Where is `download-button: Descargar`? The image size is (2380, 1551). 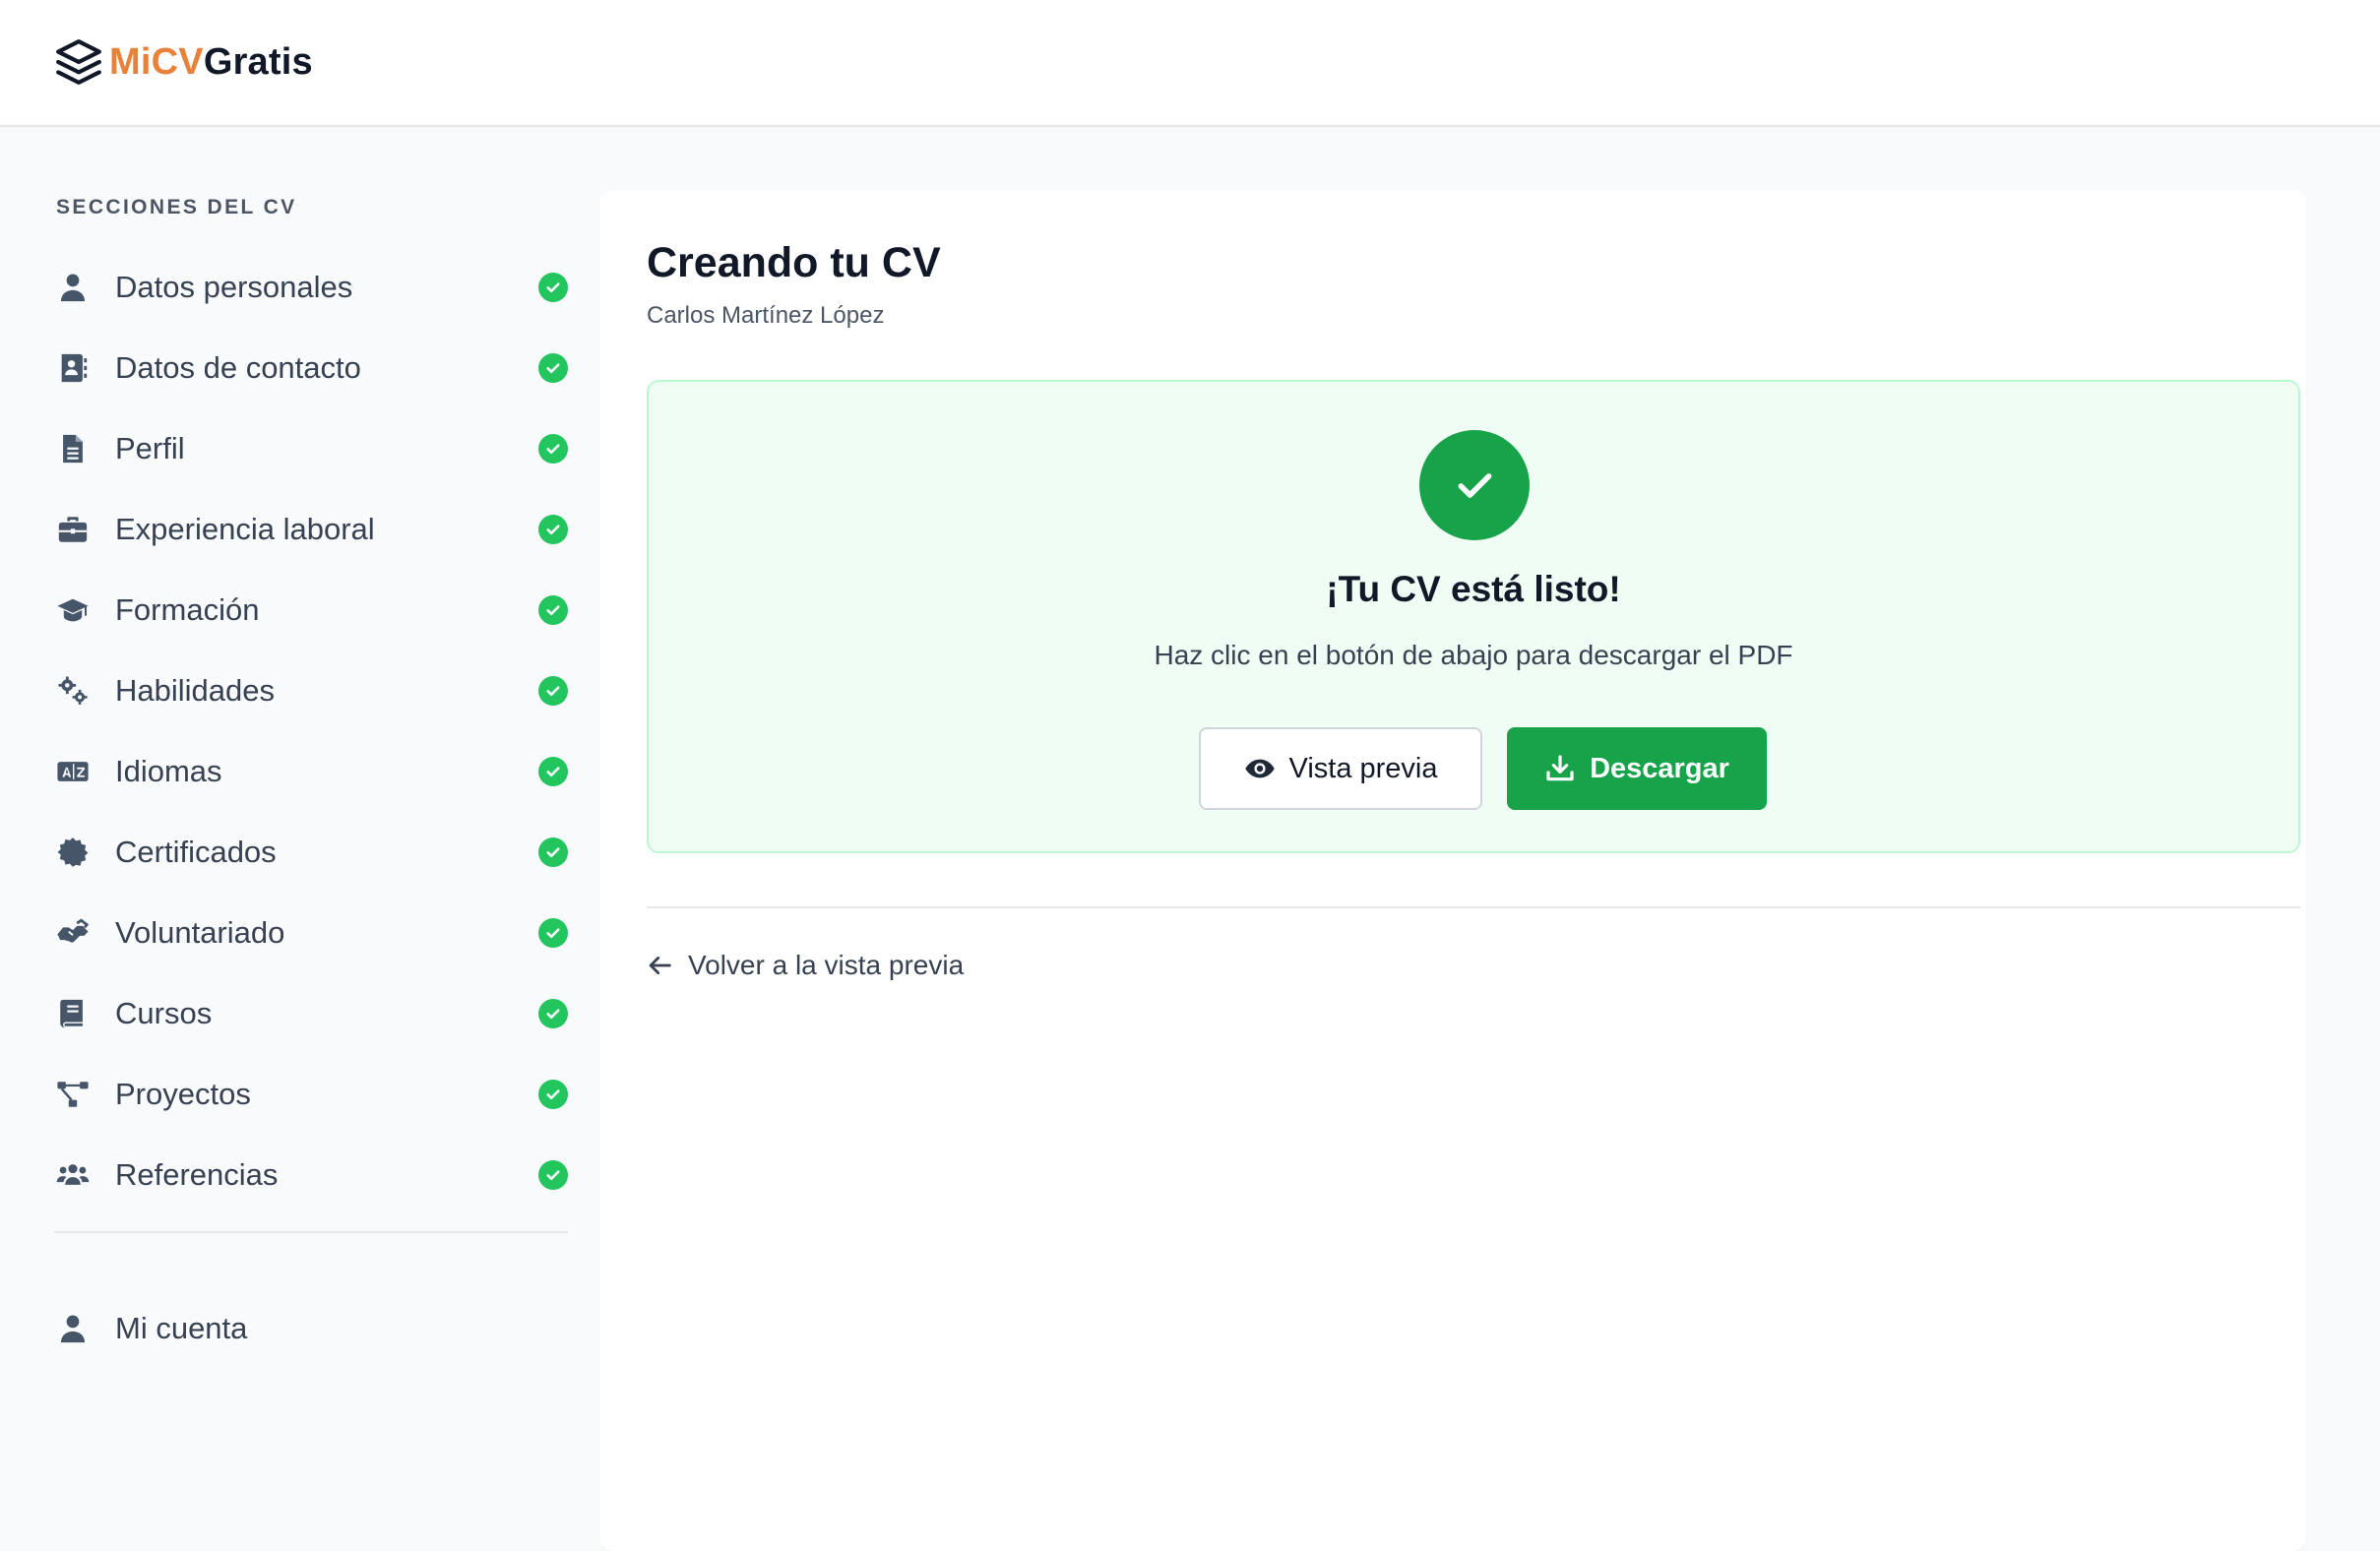
download-button: Descargar is located at coordinates (1637, 768).